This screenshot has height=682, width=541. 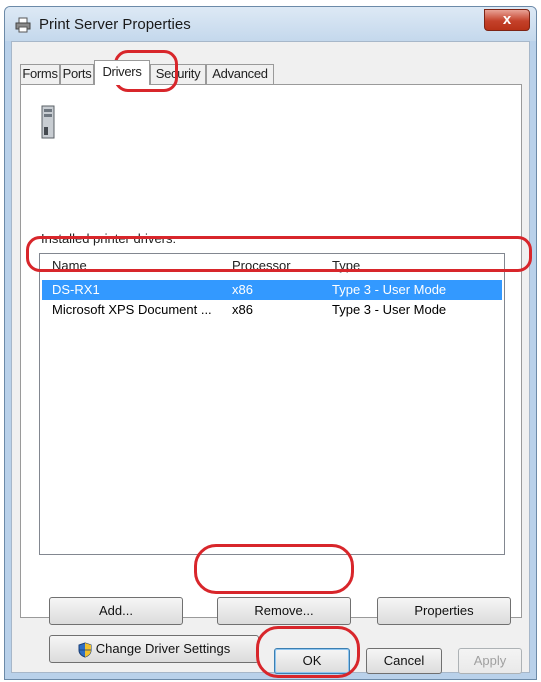 I want to click on tab-ports: Ports, so click(x=77, y=74).